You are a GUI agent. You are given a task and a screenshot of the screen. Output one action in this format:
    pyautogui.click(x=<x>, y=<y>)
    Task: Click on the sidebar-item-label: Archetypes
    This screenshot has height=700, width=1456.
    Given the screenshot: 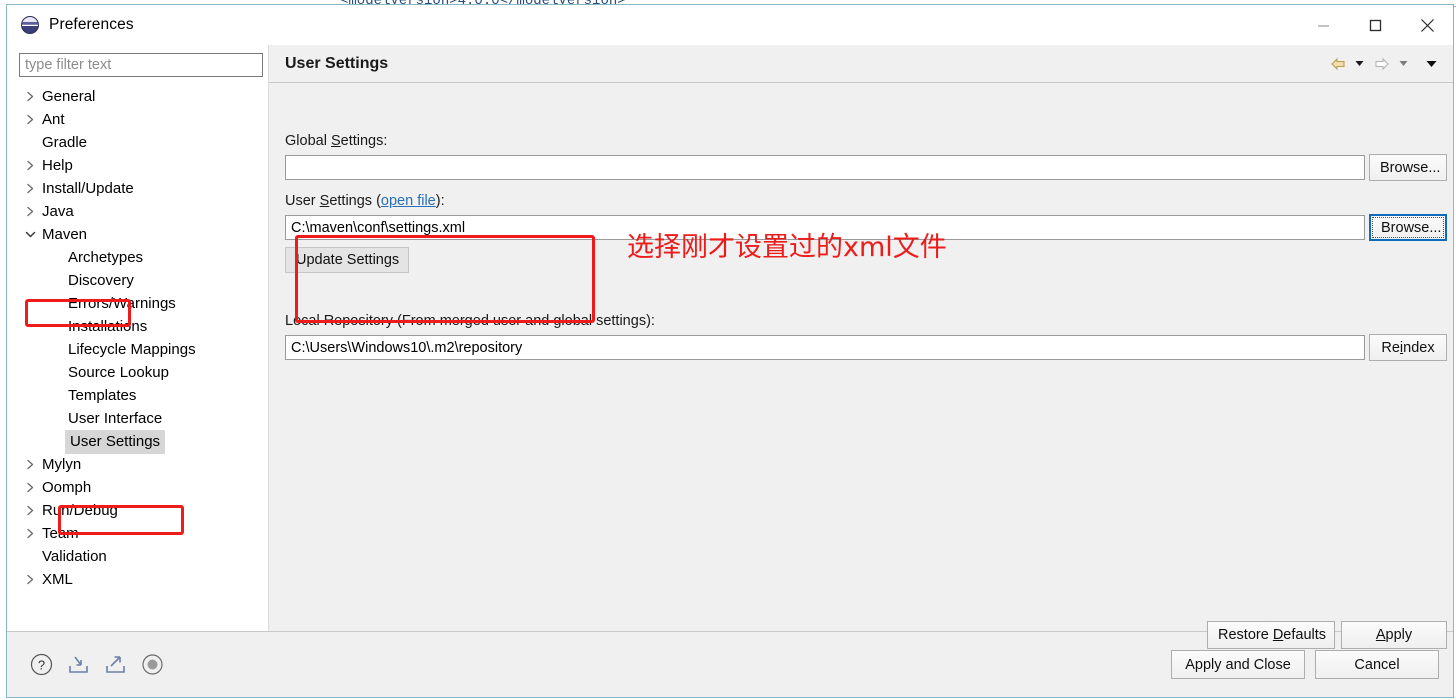 What is the action you would take?
    pyautogui.click(x=106, y=257)
    